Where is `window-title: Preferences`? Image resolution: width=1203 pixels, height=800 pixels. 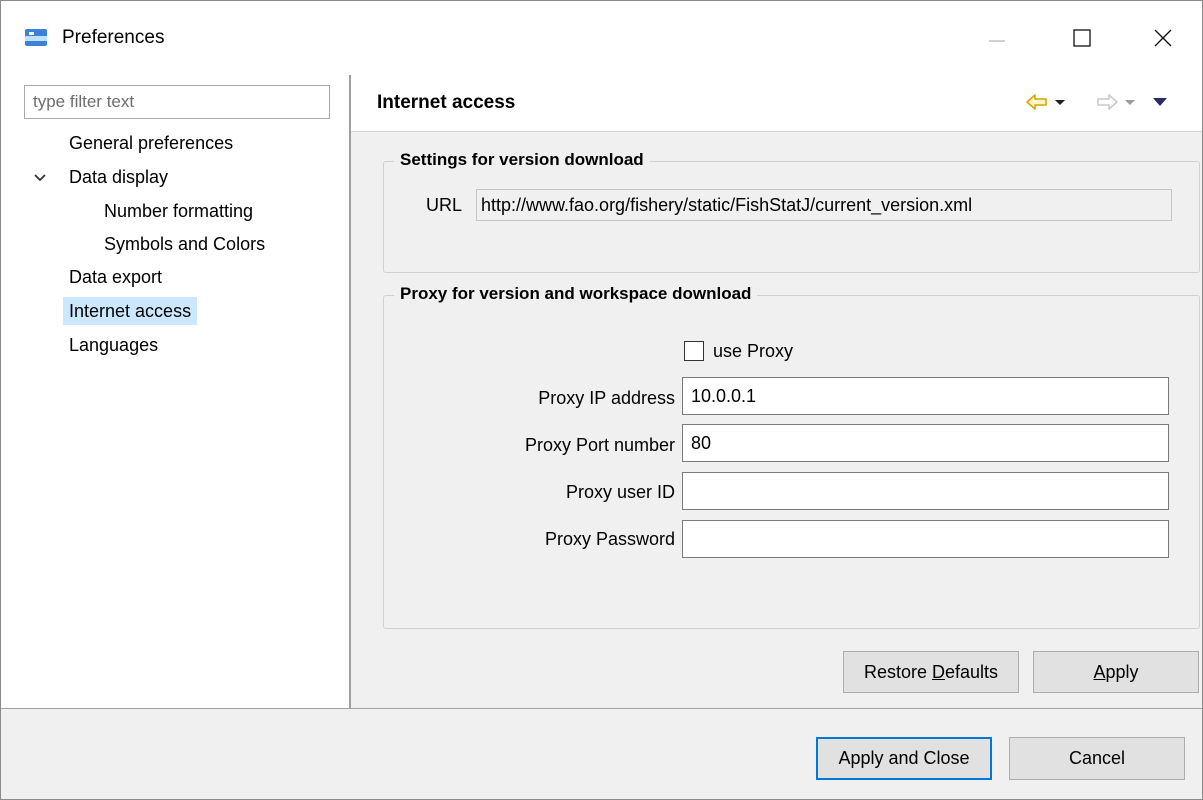
window-title: Preferences is located at coordinates (113, 37).